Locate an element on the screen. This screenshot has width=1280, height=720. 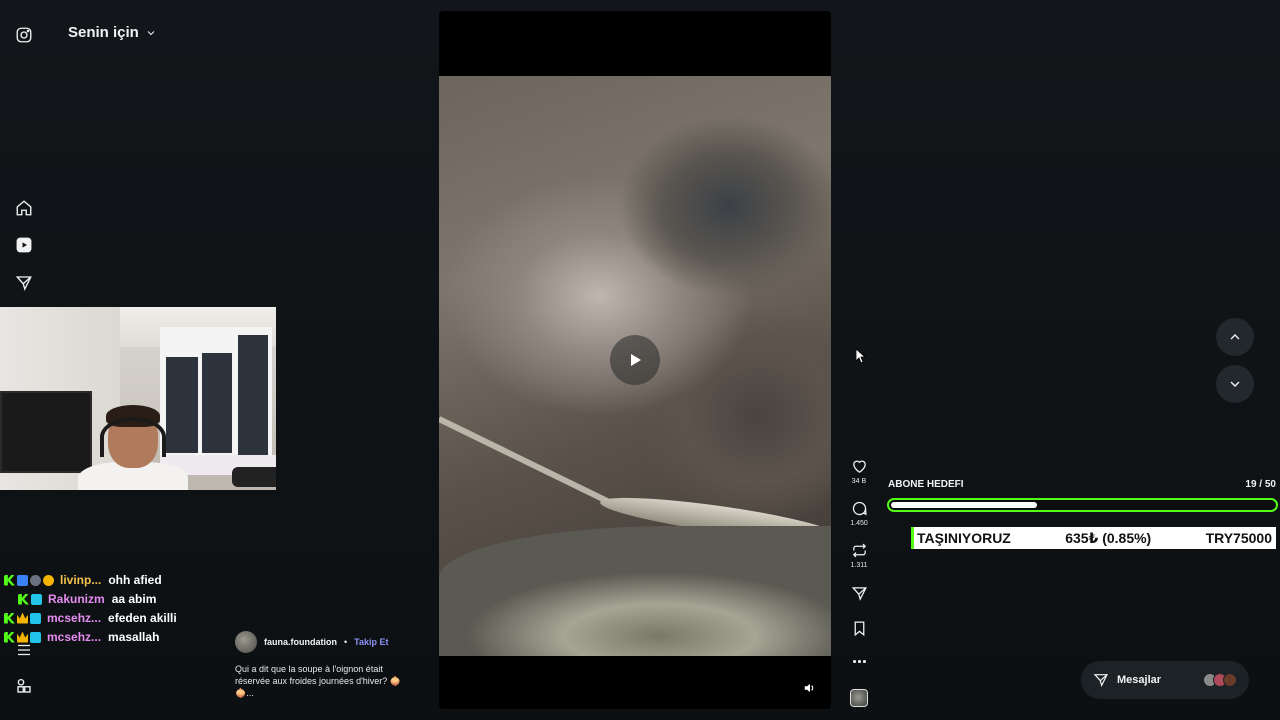
goal-count: 19 / 50 is located at coordinates (1260, 484).